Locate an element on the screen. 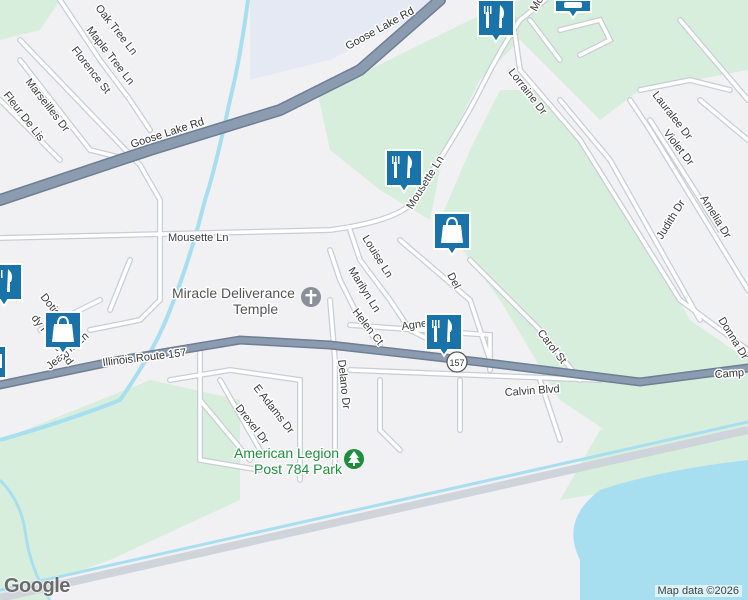 Image resolution: width=748 pixels, height=600 pixels. restaurant-marker-top is located at coordinates (496, 22).